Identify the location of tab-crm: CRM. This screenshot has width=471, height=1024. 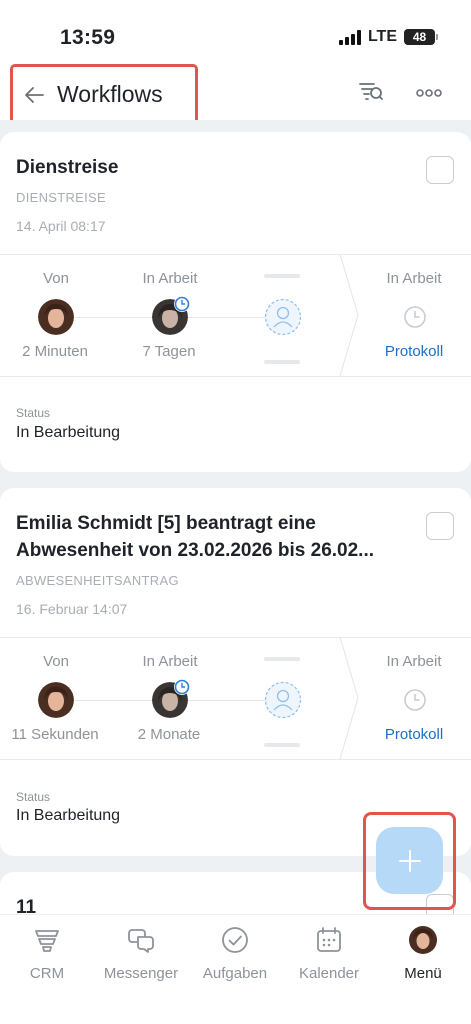
(47, 953).